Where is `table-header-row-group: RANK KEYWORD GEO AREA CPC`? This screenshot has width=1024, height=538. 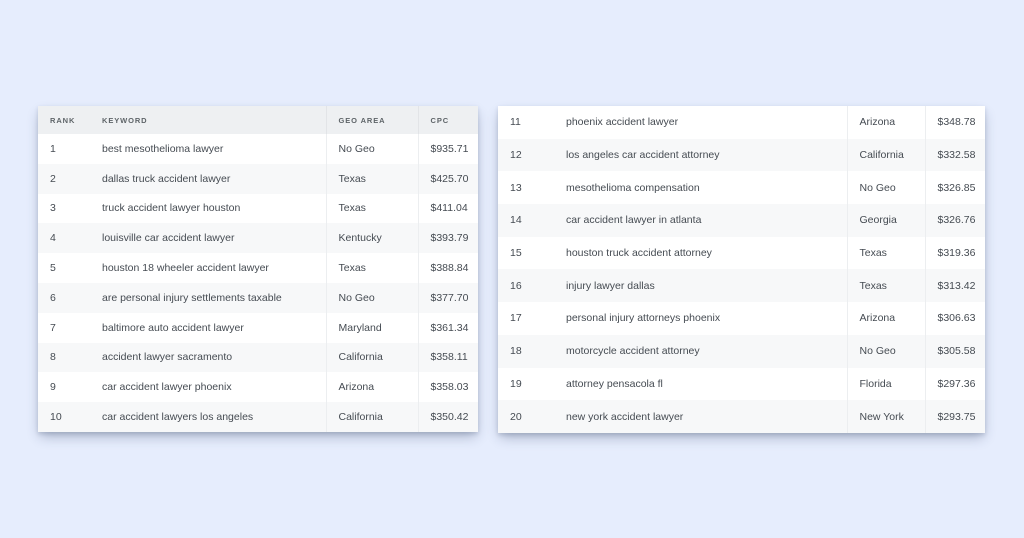
table-header-row-group: RANK KEYWORD GEO AREA CPC is located at coordinates (258, 120).